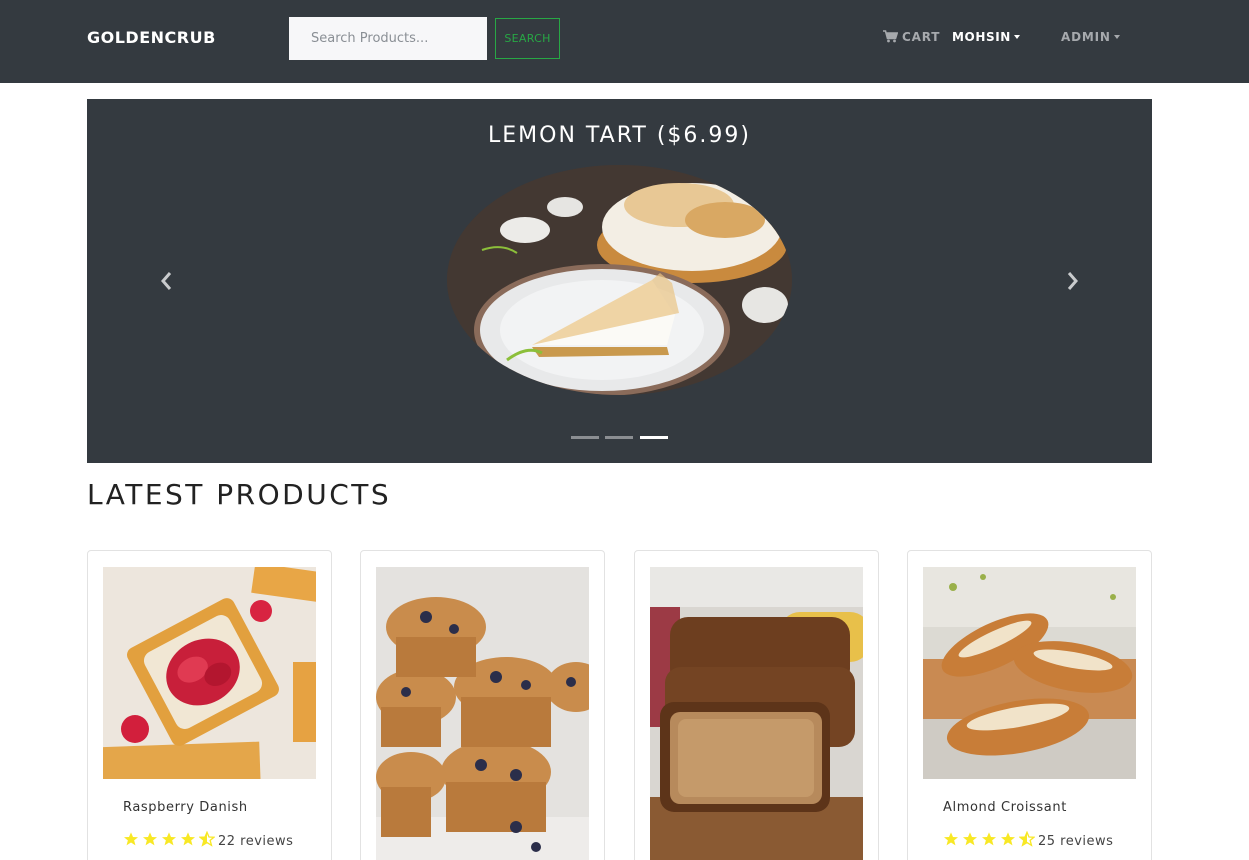 This screenshot has height=860, width=1249. I want to click on review-count: 22 reviews, so click(256, 841).